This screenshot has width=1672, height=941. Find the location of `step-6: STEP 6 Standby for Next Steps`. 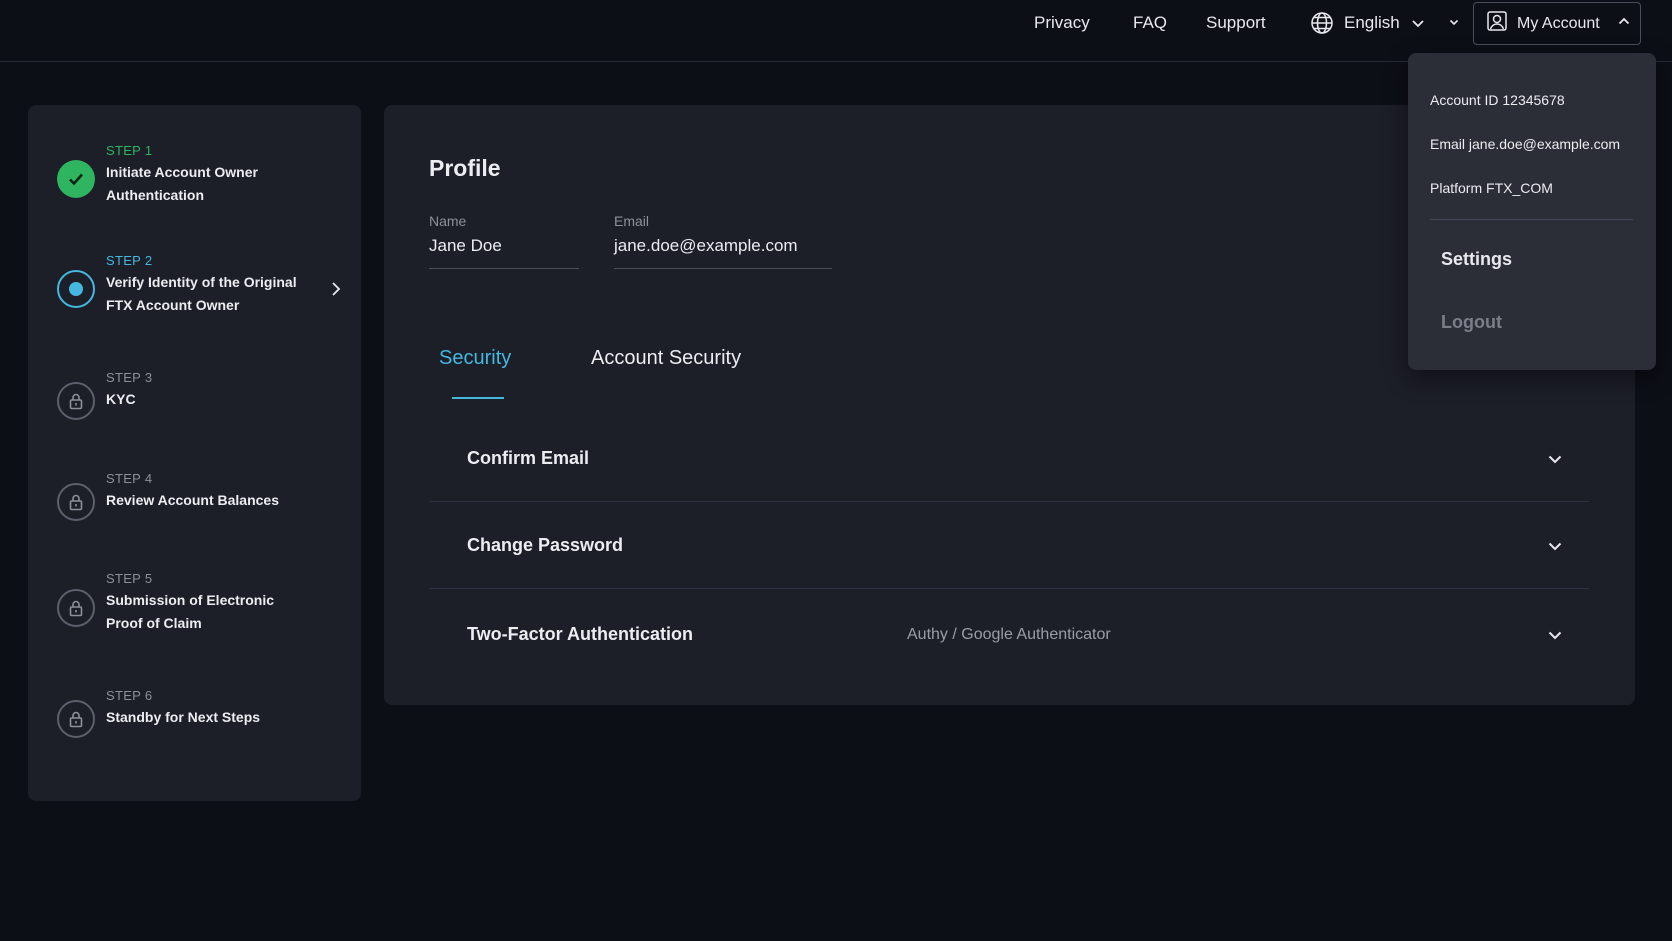

step-6: STEP 6 Standby for Next Steps is located at coordinates (194, 713).